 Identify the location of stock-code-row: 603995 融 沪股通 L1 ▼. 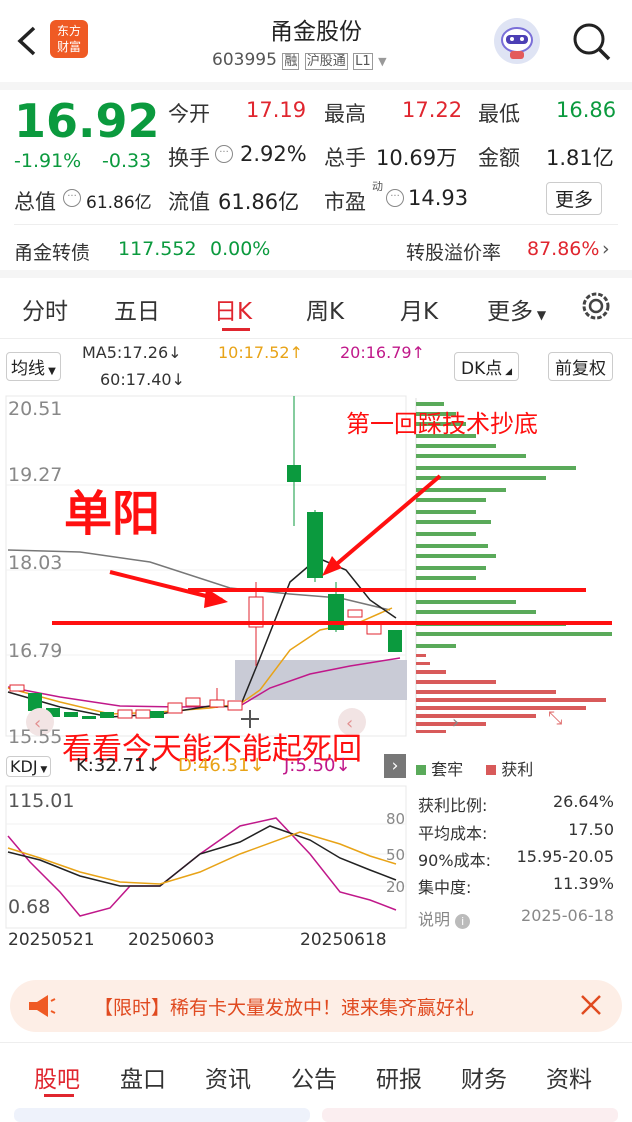
(299, 60).